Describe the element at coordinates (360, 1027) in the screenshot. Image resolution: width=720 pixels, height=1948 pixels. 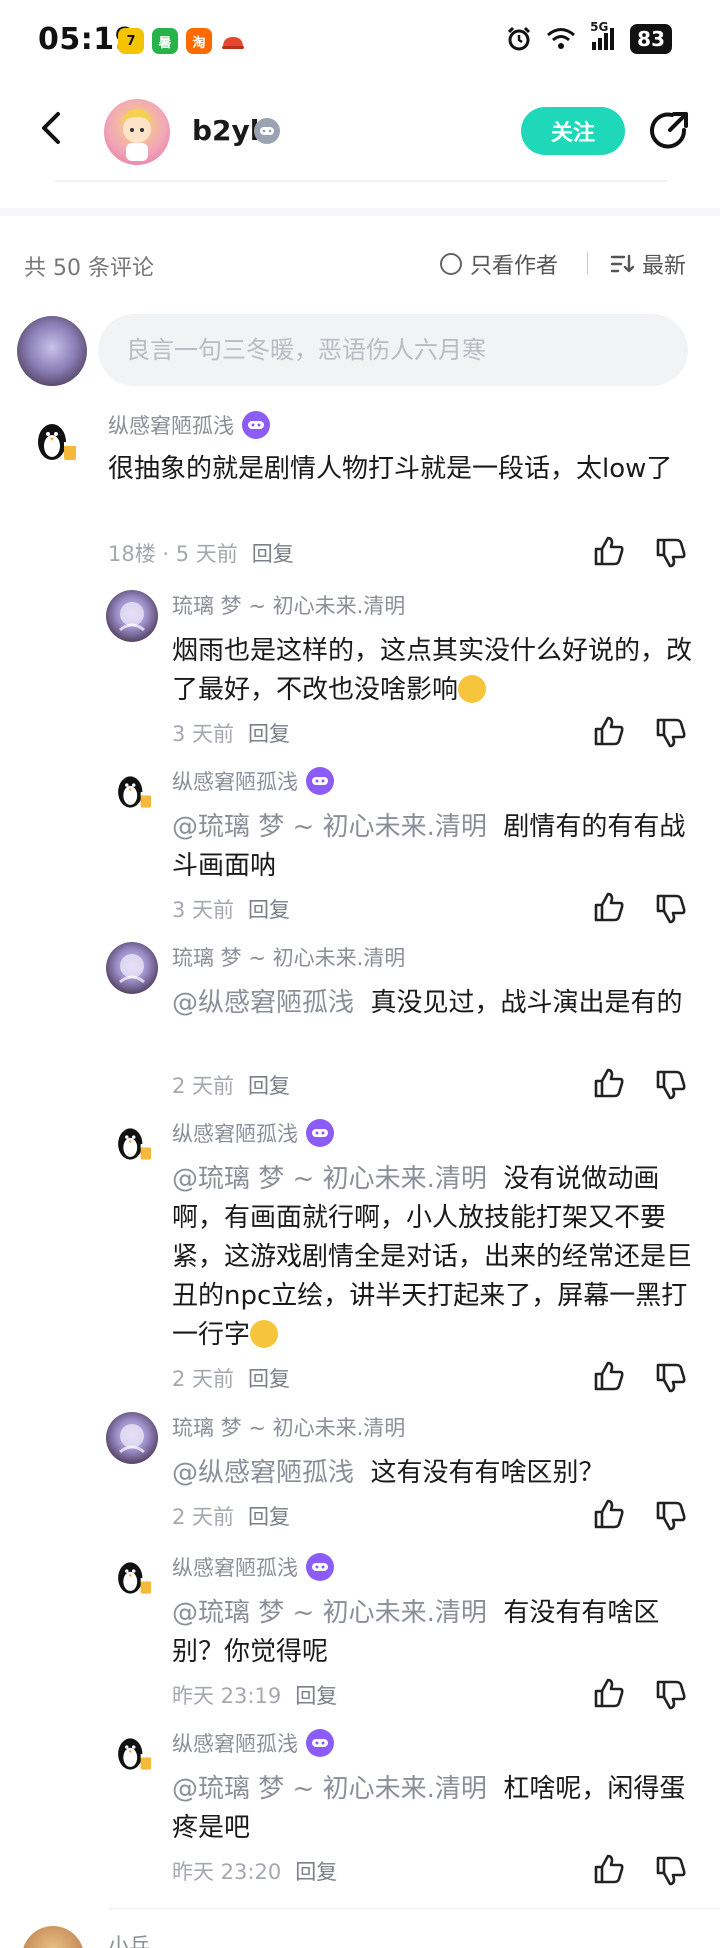
I see `reply-comment: 琉璃 梦 ~ 初心未来.清明 @纵感窘陋孤浅 真没见过，战斗演出是有的 2 天前 回复` at that location.